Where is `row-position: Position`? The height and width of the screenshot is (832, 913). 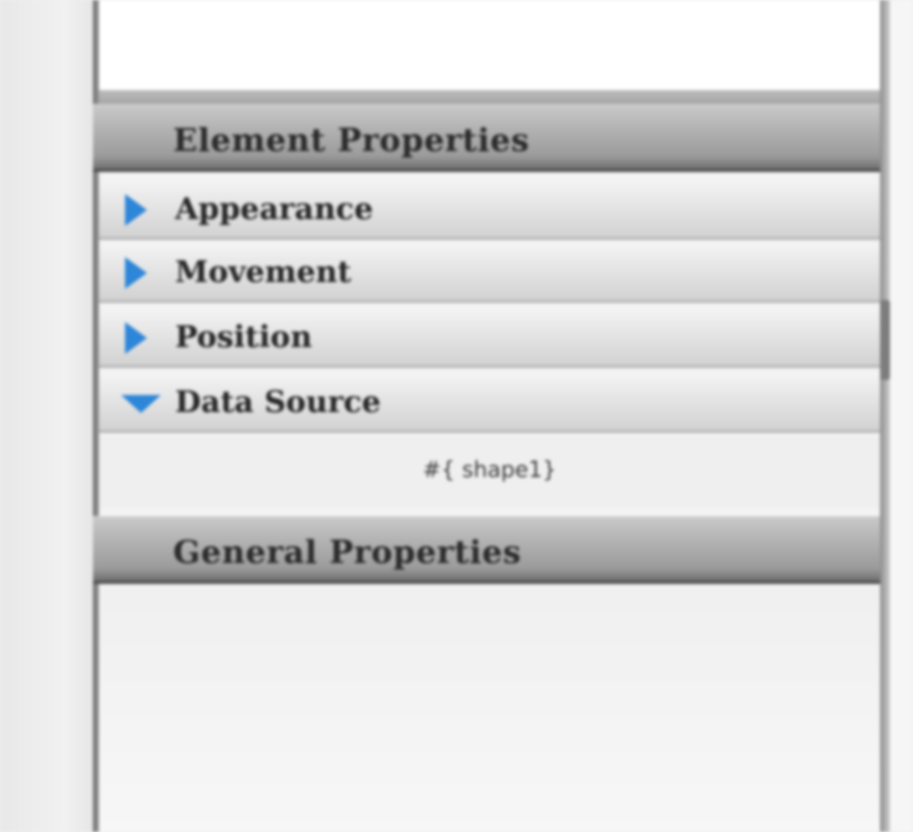
row-position: Position is located at coordinates (489, 338).